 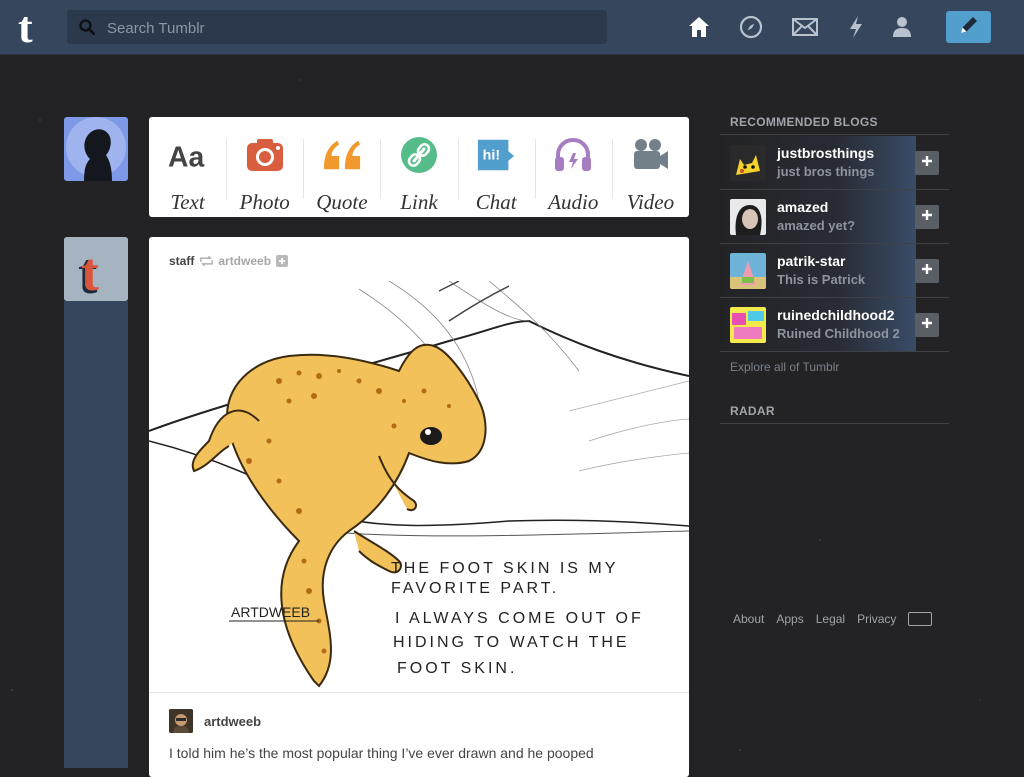 I want to click on post-type-link: Link, so click(x=418, y=167).